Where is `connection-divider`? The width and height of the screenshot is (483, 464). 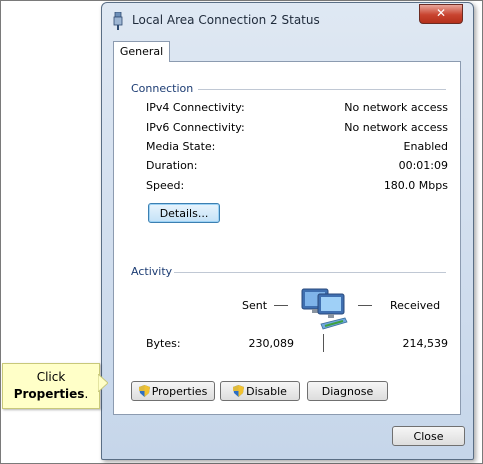
connection-divider is located at coordinates (322, 89).